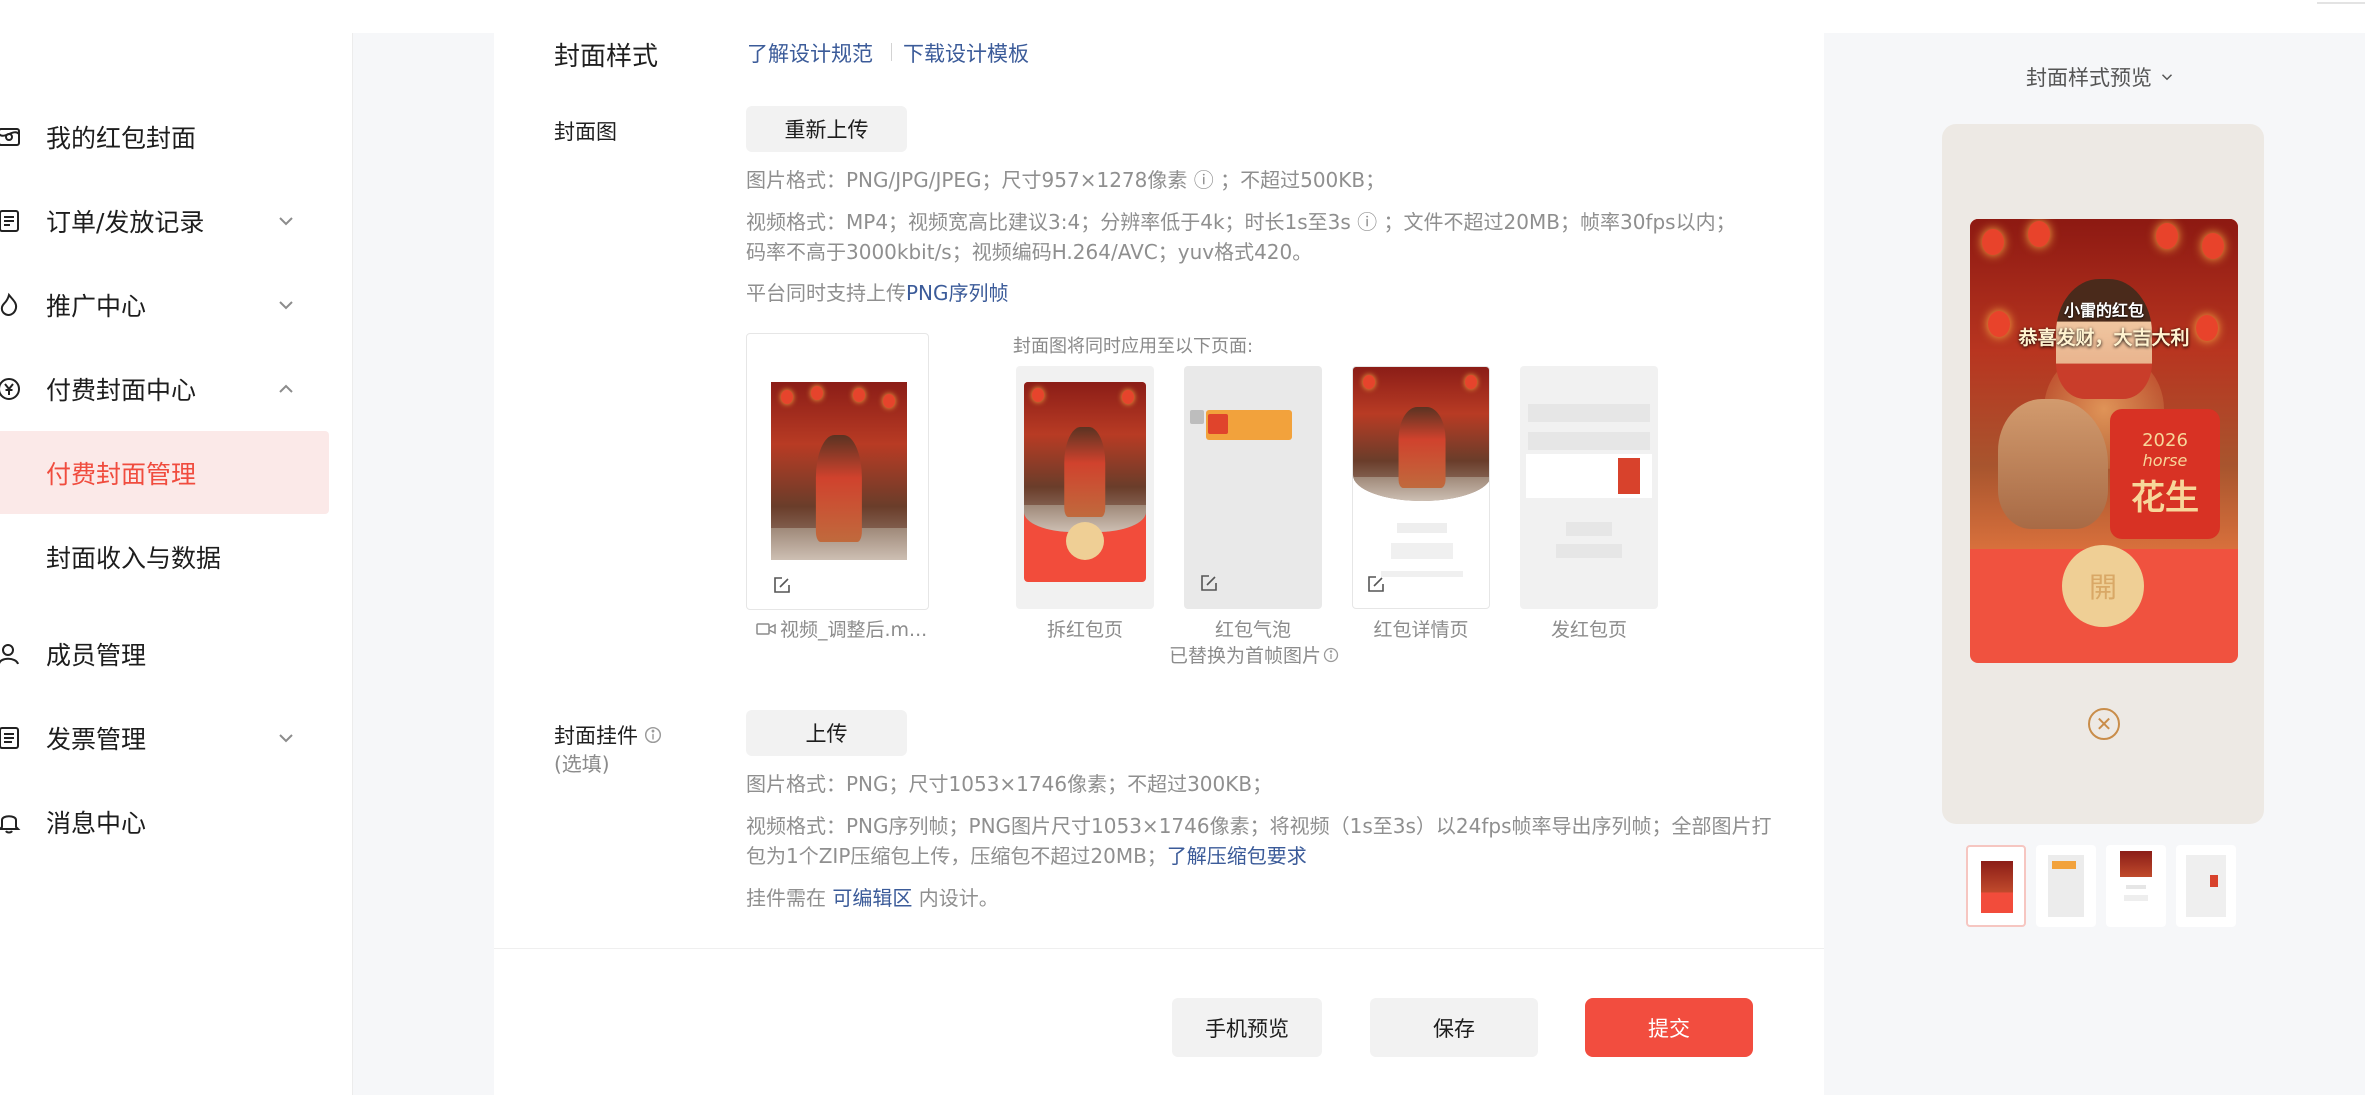 This screenshot has height=1095, width=2365. Describe the element at coordinates (165, 821) in the screenshot. I see `sidebar-item-messages: 消息中心` at that location.